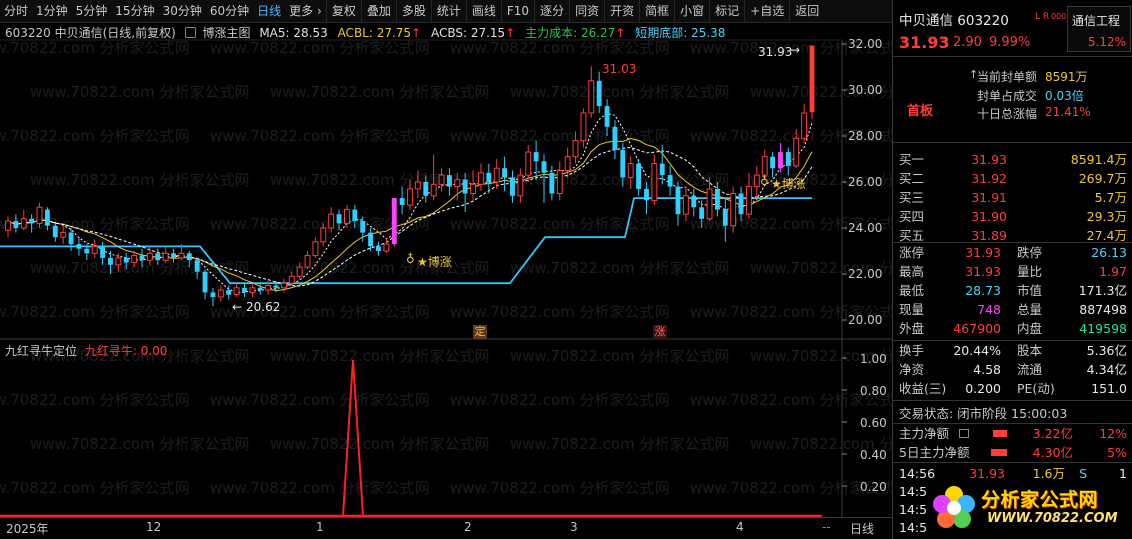 This screenshot has height=539, width=1132. What do you see at coordinates (865, 44) in the screenshot?
I see `price-tick: 32.00` at bounding box center [865, 44].